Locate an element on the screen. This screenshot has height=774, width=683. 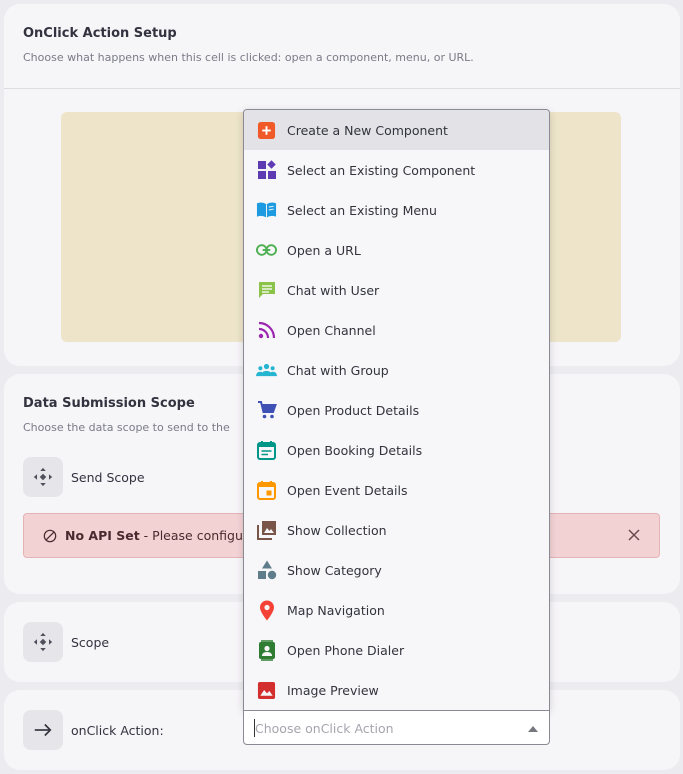
menu-item-open-url: Open a URL is located at coordinates (396, 250).